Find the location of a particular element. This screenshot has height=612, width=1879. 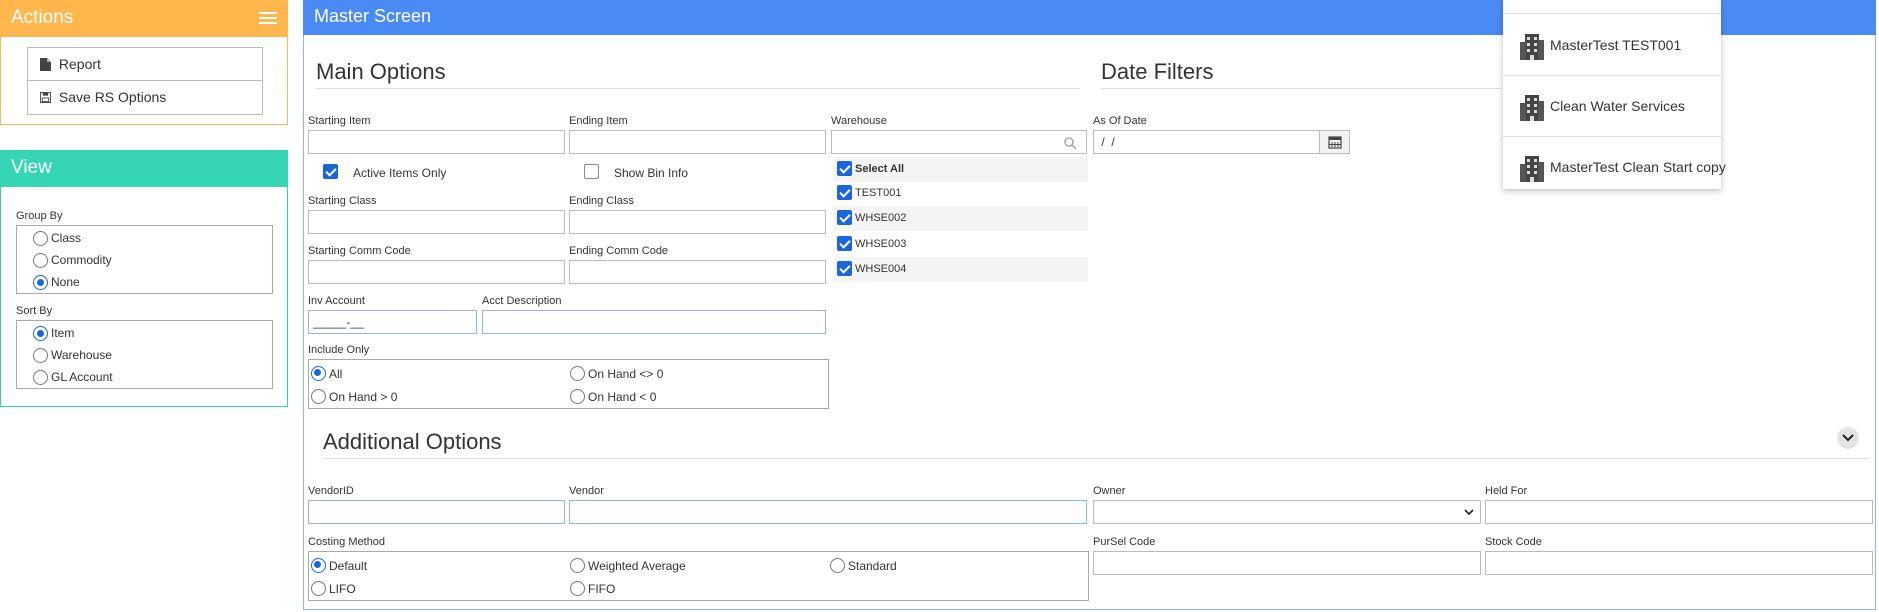

starting-item-input is located at coordinates (436, 142).